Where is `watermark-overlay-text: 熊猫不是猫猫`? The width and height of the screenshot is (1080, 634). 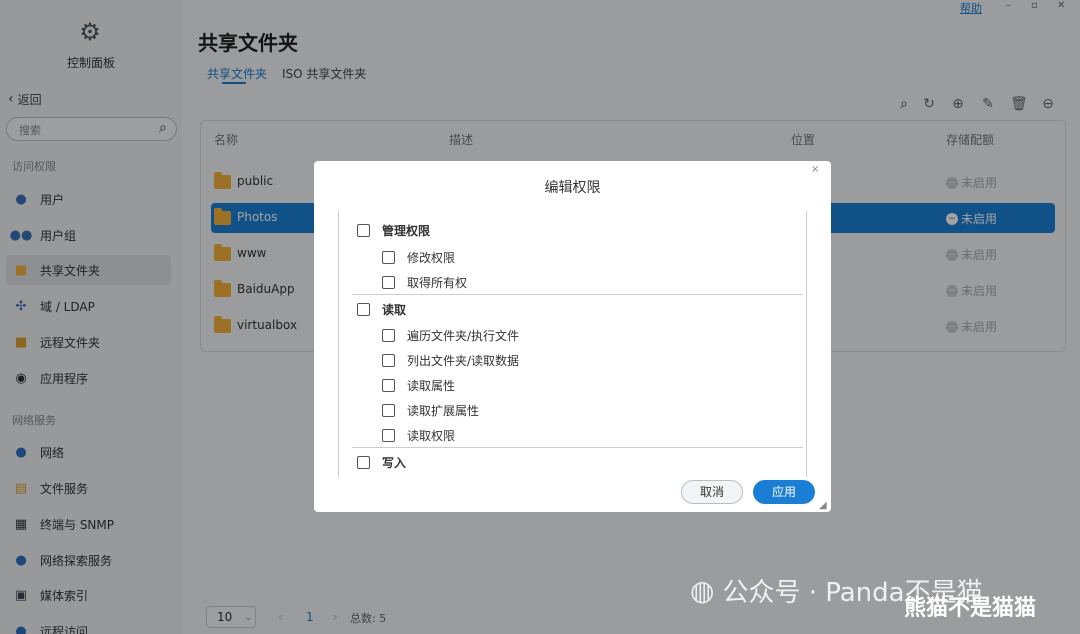
watermark-overlay-text: 熊猫不是猫猫 is located at coordinates (970, 608).